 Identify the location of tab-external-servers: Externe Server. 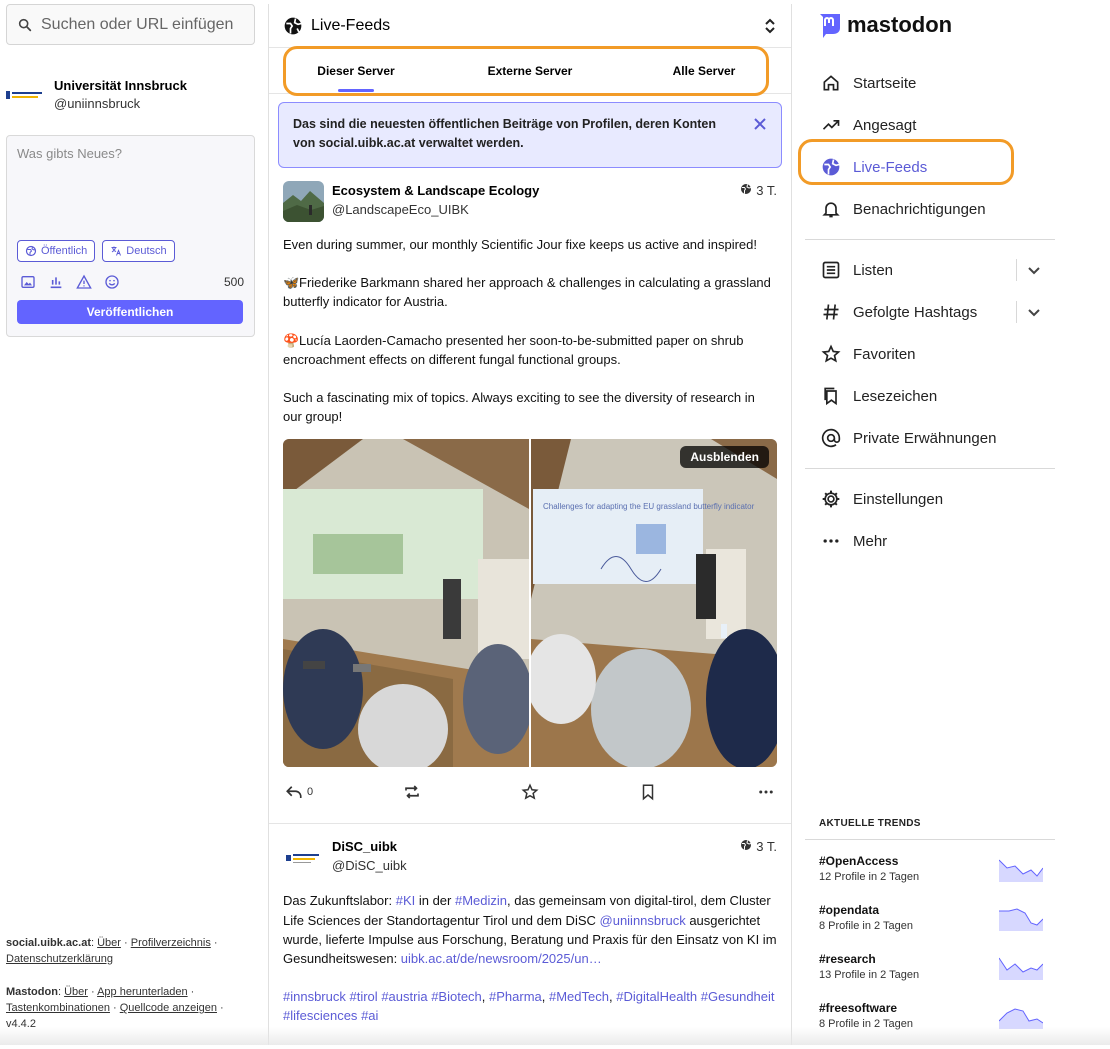
(530, 71).